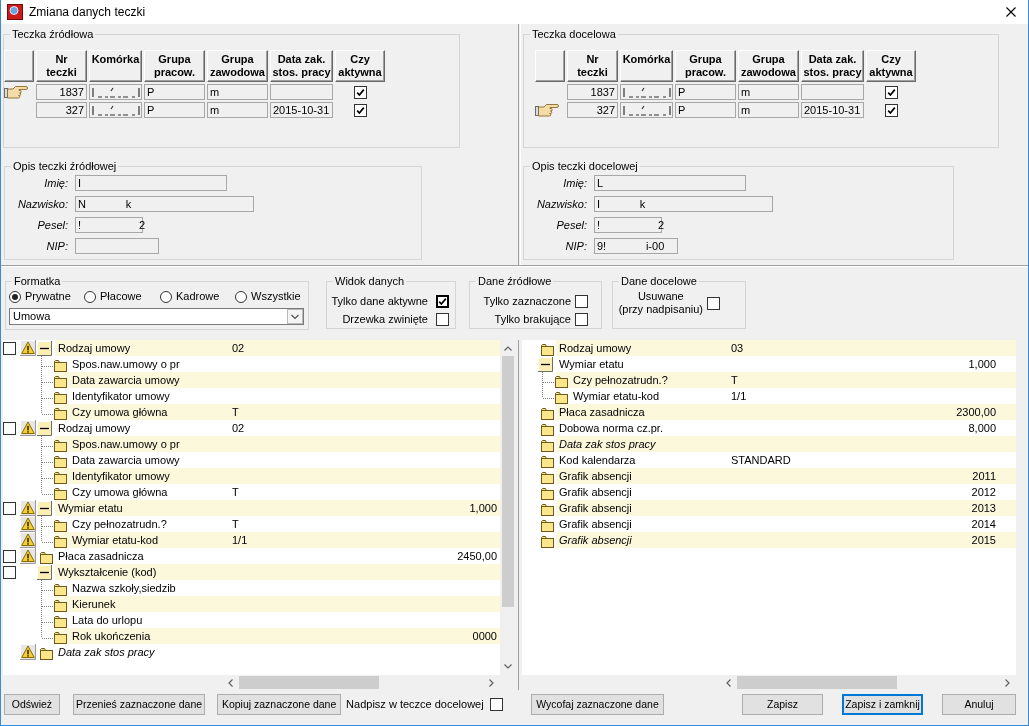 The width and height of the screenshot is (1029, 726). Describe the element at coordinates (48, 297) in the screenshot. I see `radio-label: Prywatne` at that location.